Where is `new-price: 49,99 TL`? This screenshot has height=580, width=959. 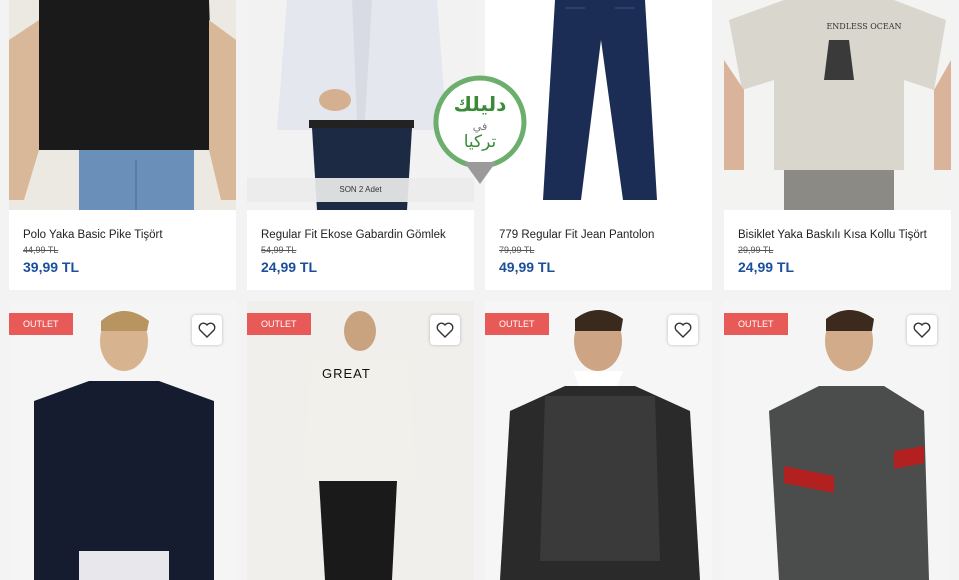 new-price: 49,99 TL is located at coordinates (527, 267).